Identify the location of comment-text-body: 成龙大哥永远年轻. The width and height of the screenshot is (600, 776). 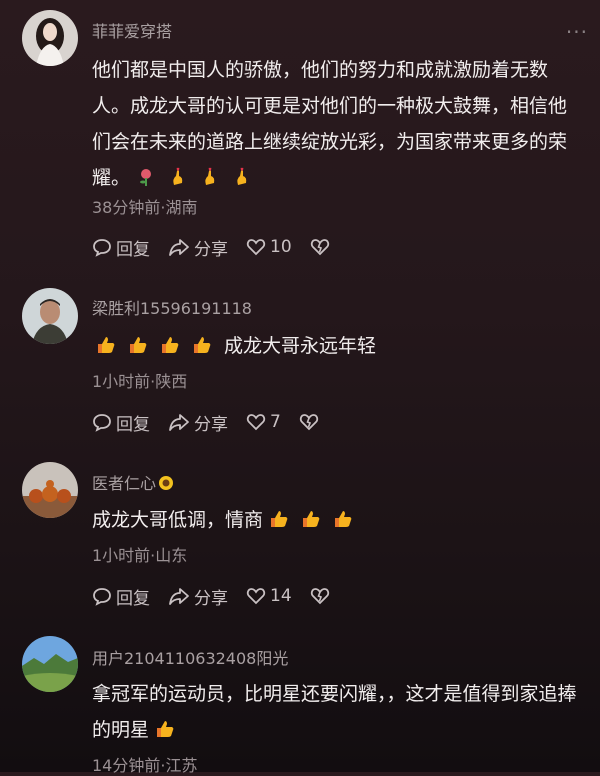
(300, 346).